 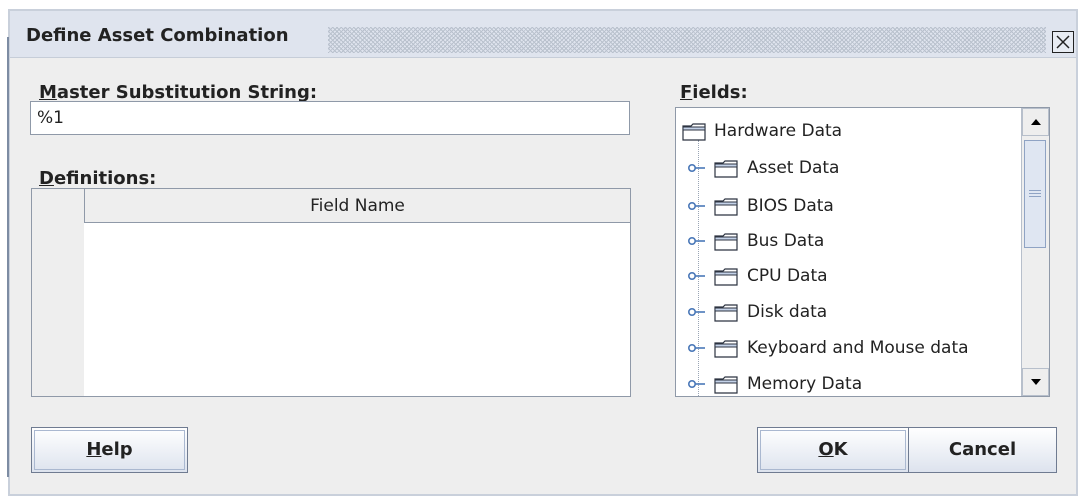 I want to click on cancel-button-label: Cancel, so click(x=982, y=449).